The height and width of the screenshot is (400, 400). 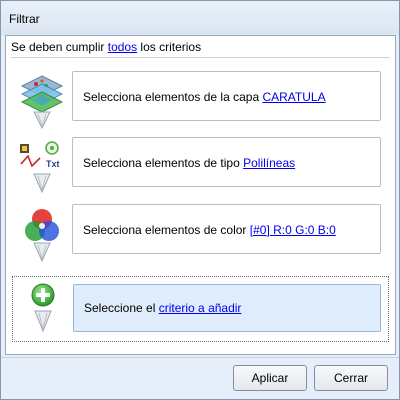 What do you see at coordinates (24, 19) in the screenshot?
I see `window-title: Filtrar` at bounding box center [24, 19].